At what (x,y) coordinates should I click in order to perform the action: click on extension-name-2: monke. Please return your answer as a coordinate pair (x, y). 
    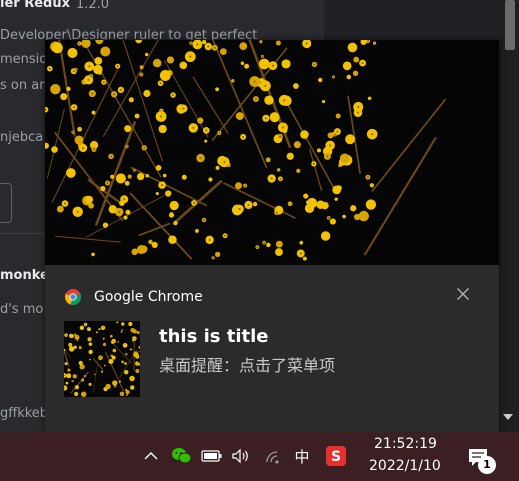
    Looking at the image, I should click on (24, 275).